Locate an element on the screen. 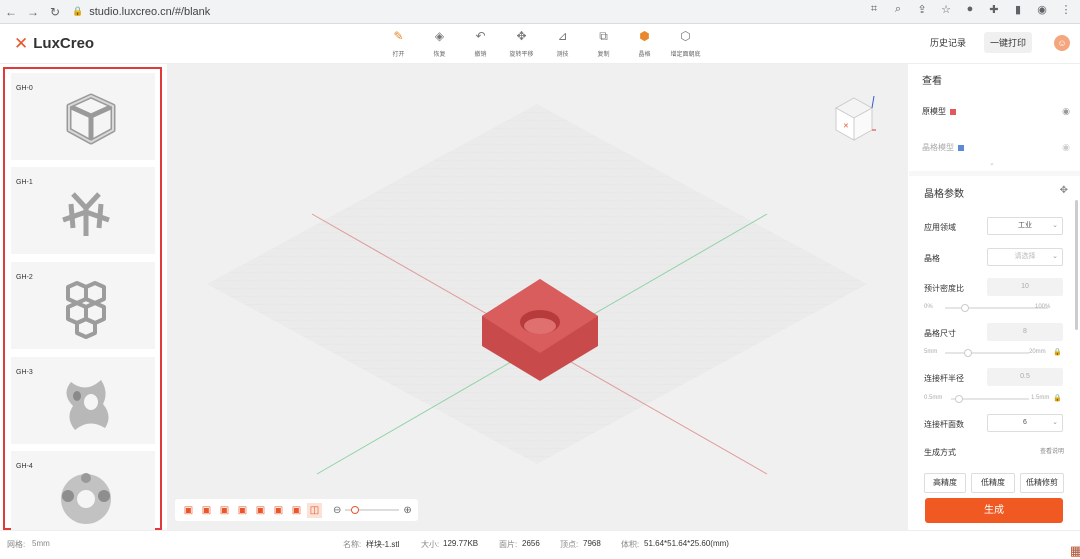 Image resolution: width=1080 pixels, height=559 pixels. mode-high-precision-button: 高精度 is located at coordinates (945, 483).